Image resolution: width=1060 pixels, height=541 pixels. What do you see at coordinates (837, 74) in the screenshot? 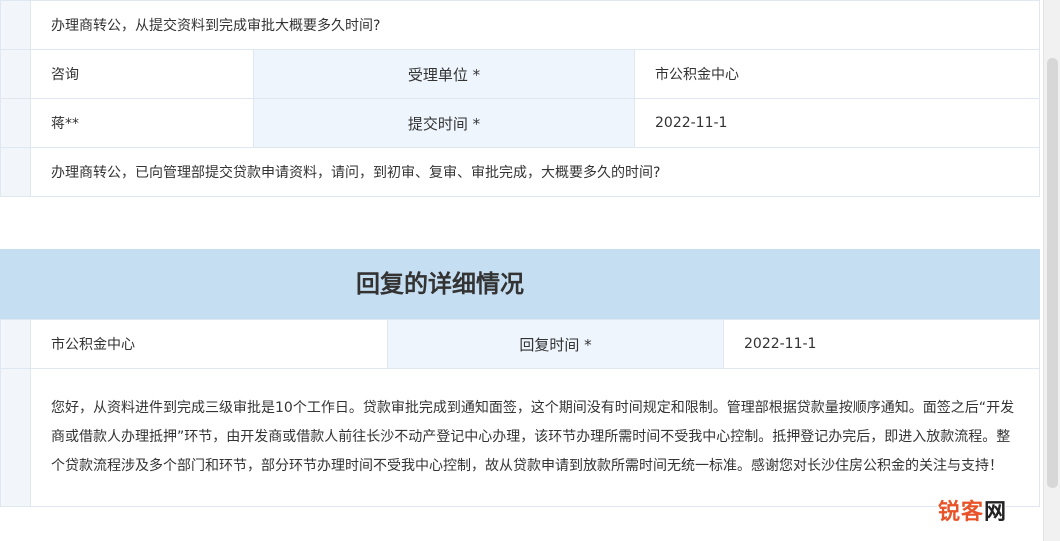
I see `unit-value: 市公积金中心` at bounding box center [837, 74].